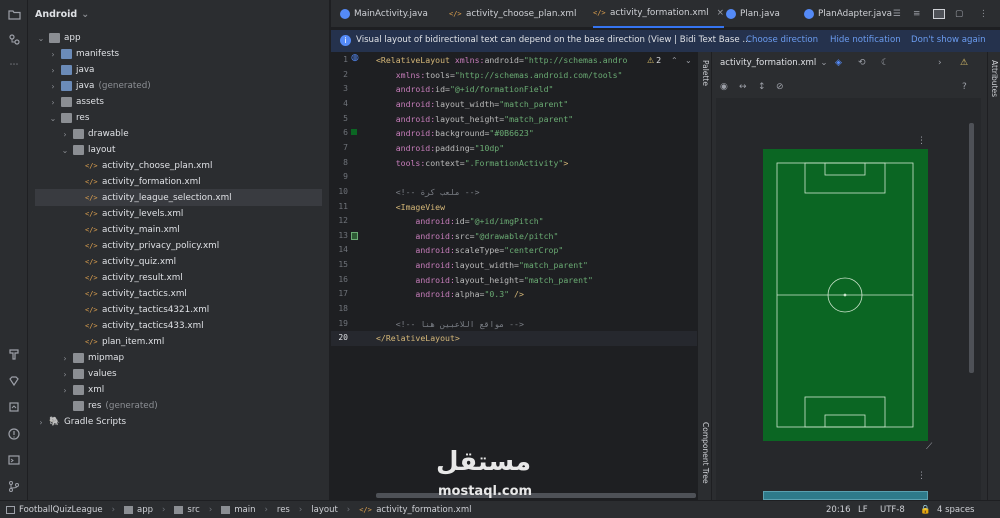 Image resolution: width=1000 pixels, height=518 pixels. What do you see at coordinates (964, 87) in the screenshot?
I see `help-icon: ?` at bounding box center [964, 87].